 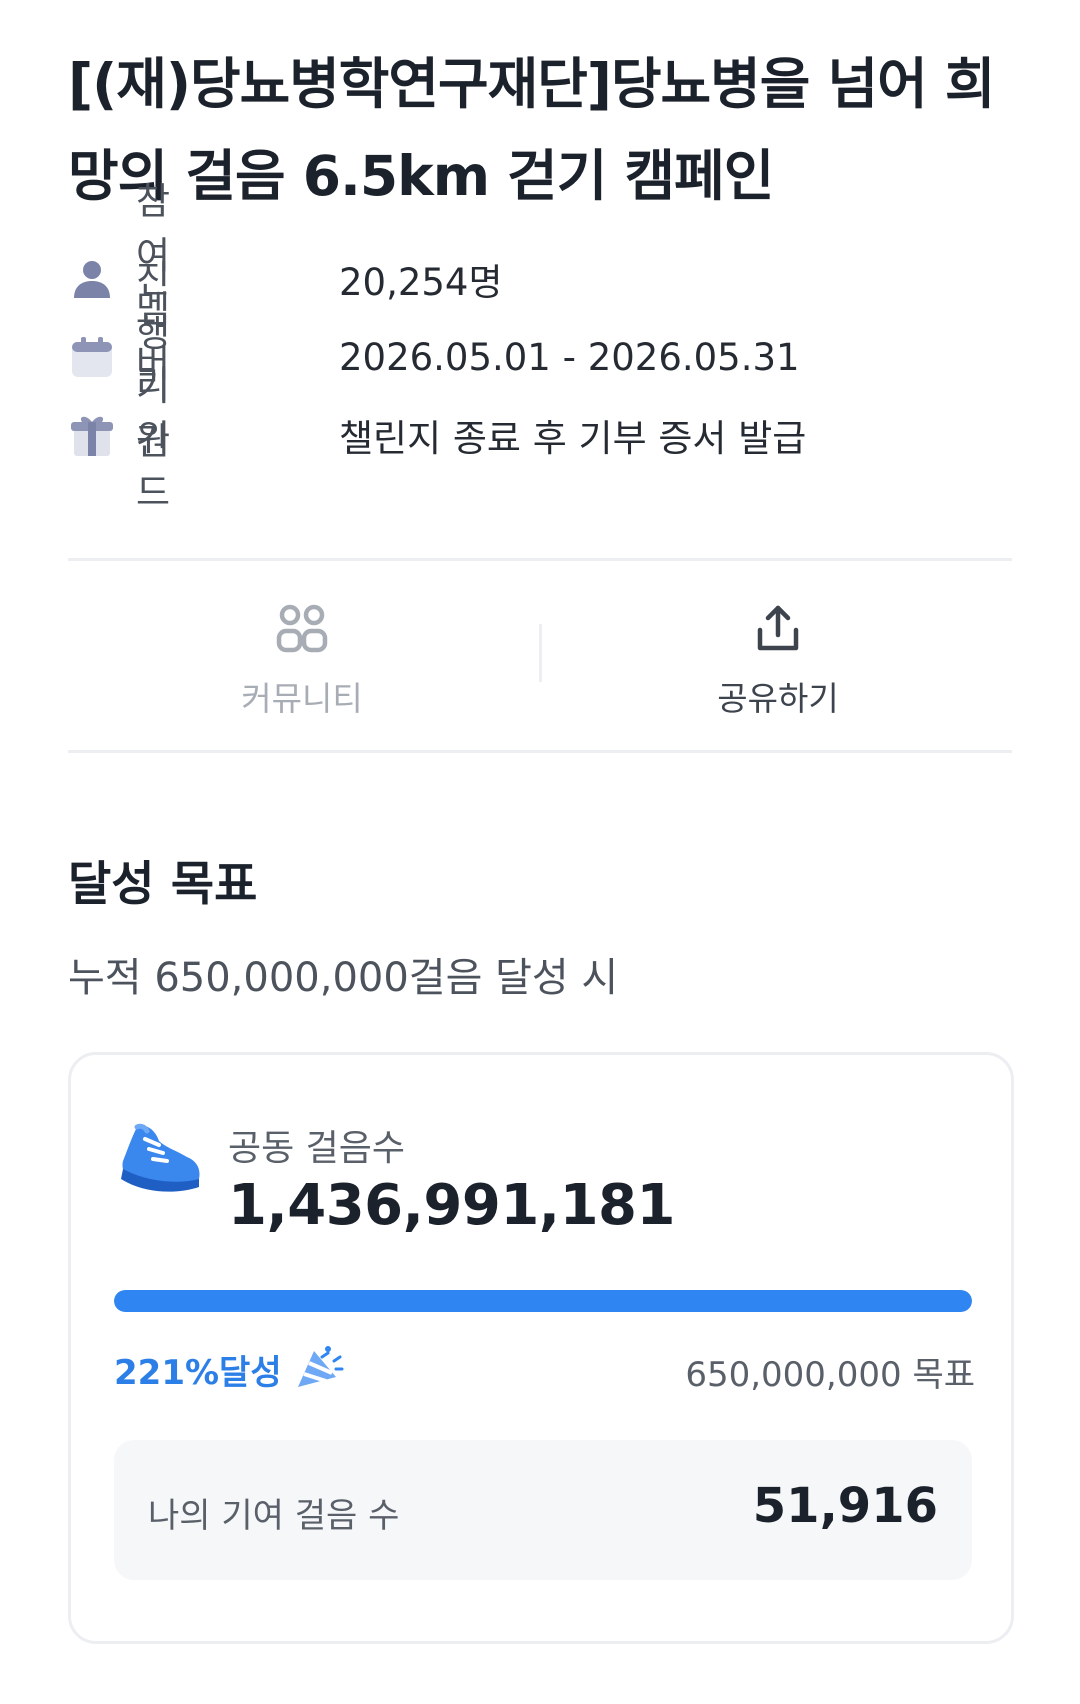 I want to click on gift-icon, so click(x=92, y=435).